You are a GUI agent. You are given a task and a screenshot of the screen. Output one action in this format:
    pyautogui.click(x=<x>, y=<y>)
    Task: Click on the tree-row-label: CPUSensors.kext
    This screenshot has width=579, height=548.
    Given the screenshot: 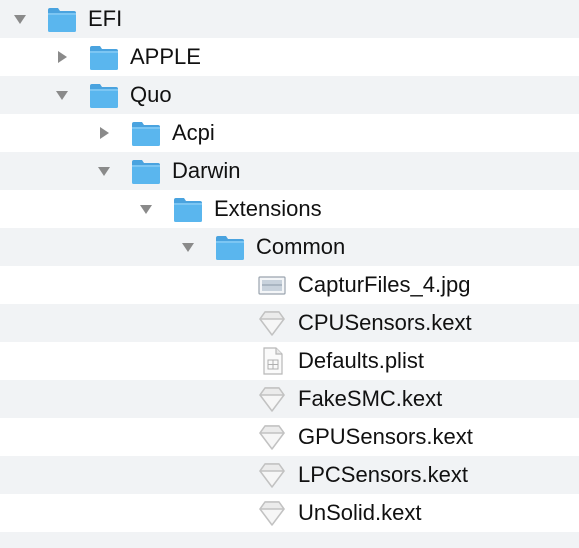 What is the action you would take?
    pyautogui.click(x=385, y=322)
    